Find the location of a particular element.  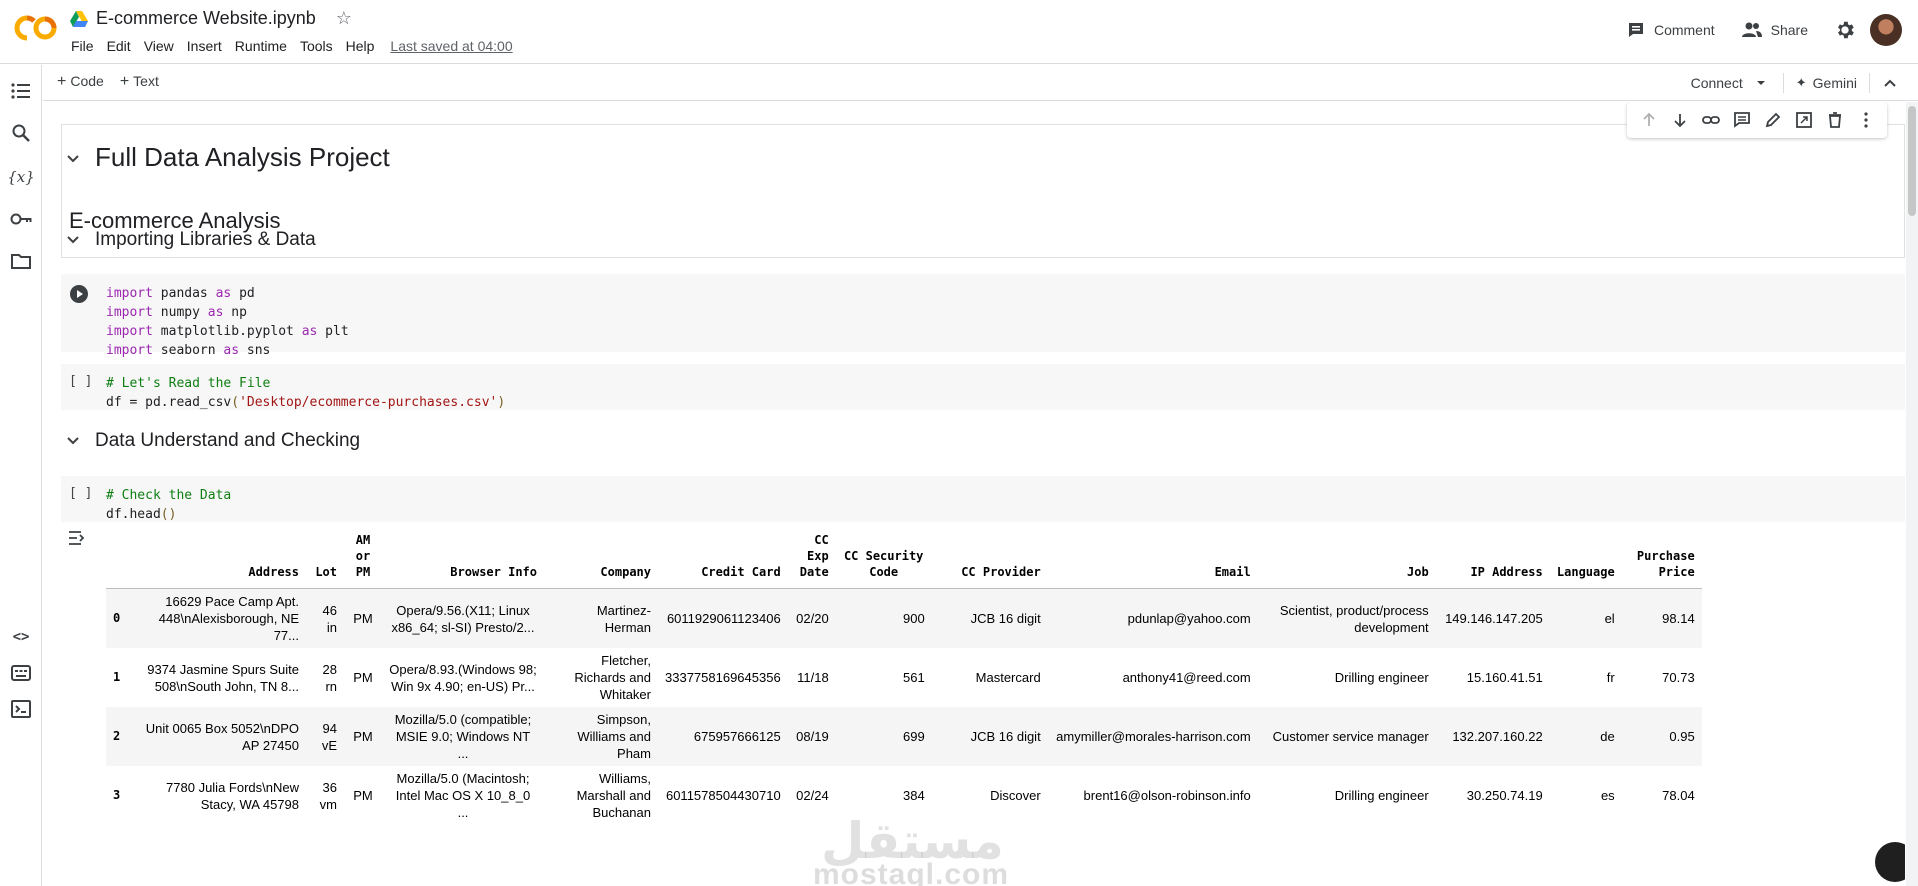

chevron-down-icon is located at coordinates (1761, 83).